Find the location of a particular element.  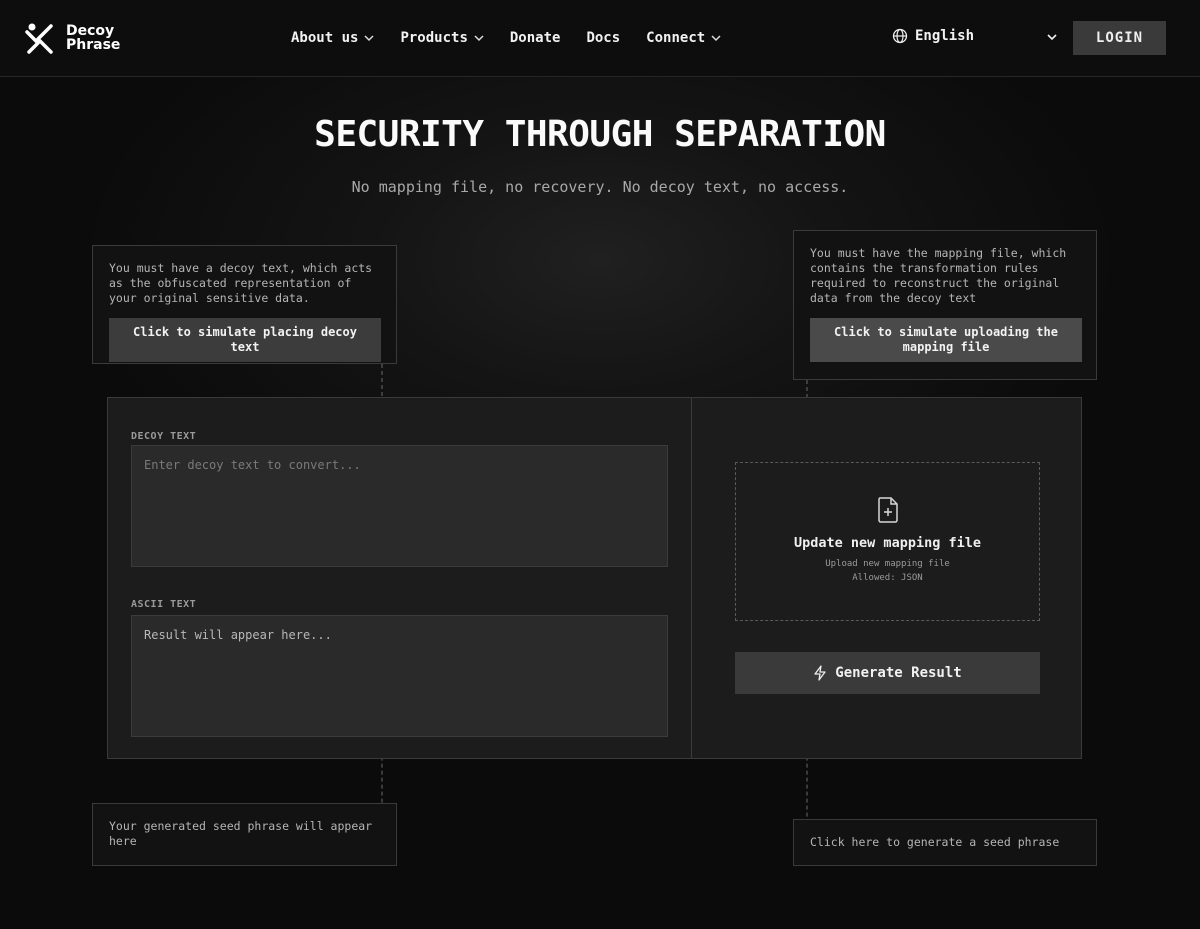

nav-item-about-us: About us is located at coordinates (332, 38).